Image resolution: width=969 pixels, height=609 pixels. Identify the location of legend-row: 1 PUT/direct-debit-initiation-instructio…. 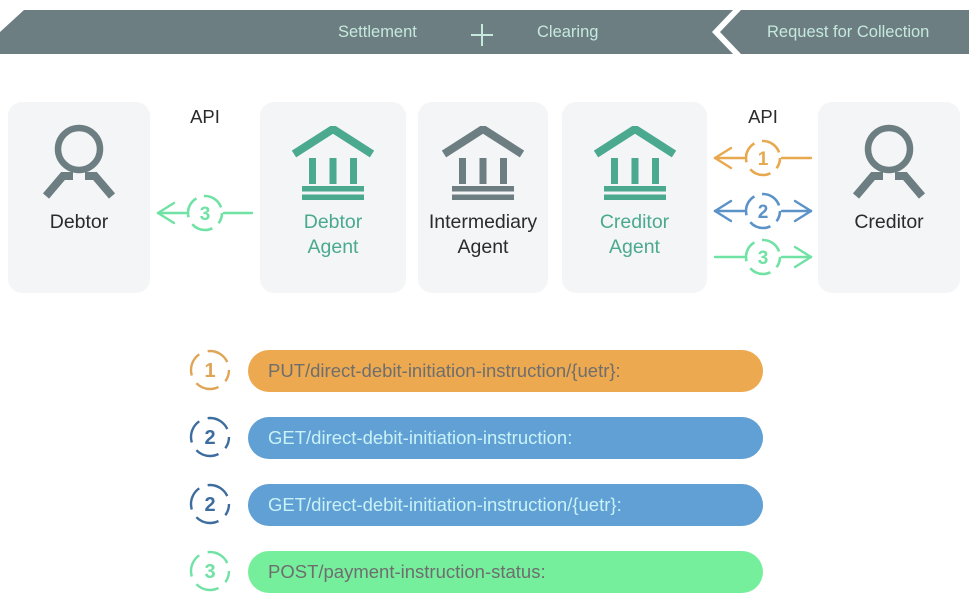
(484, 373).